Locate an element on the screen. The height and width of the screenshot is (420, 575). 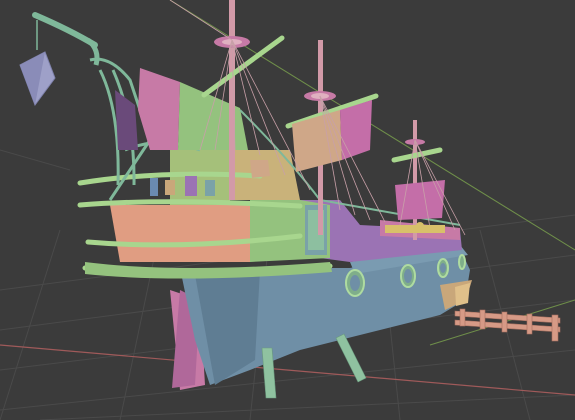
stern-panel-green is located at coordinates (213, 116).